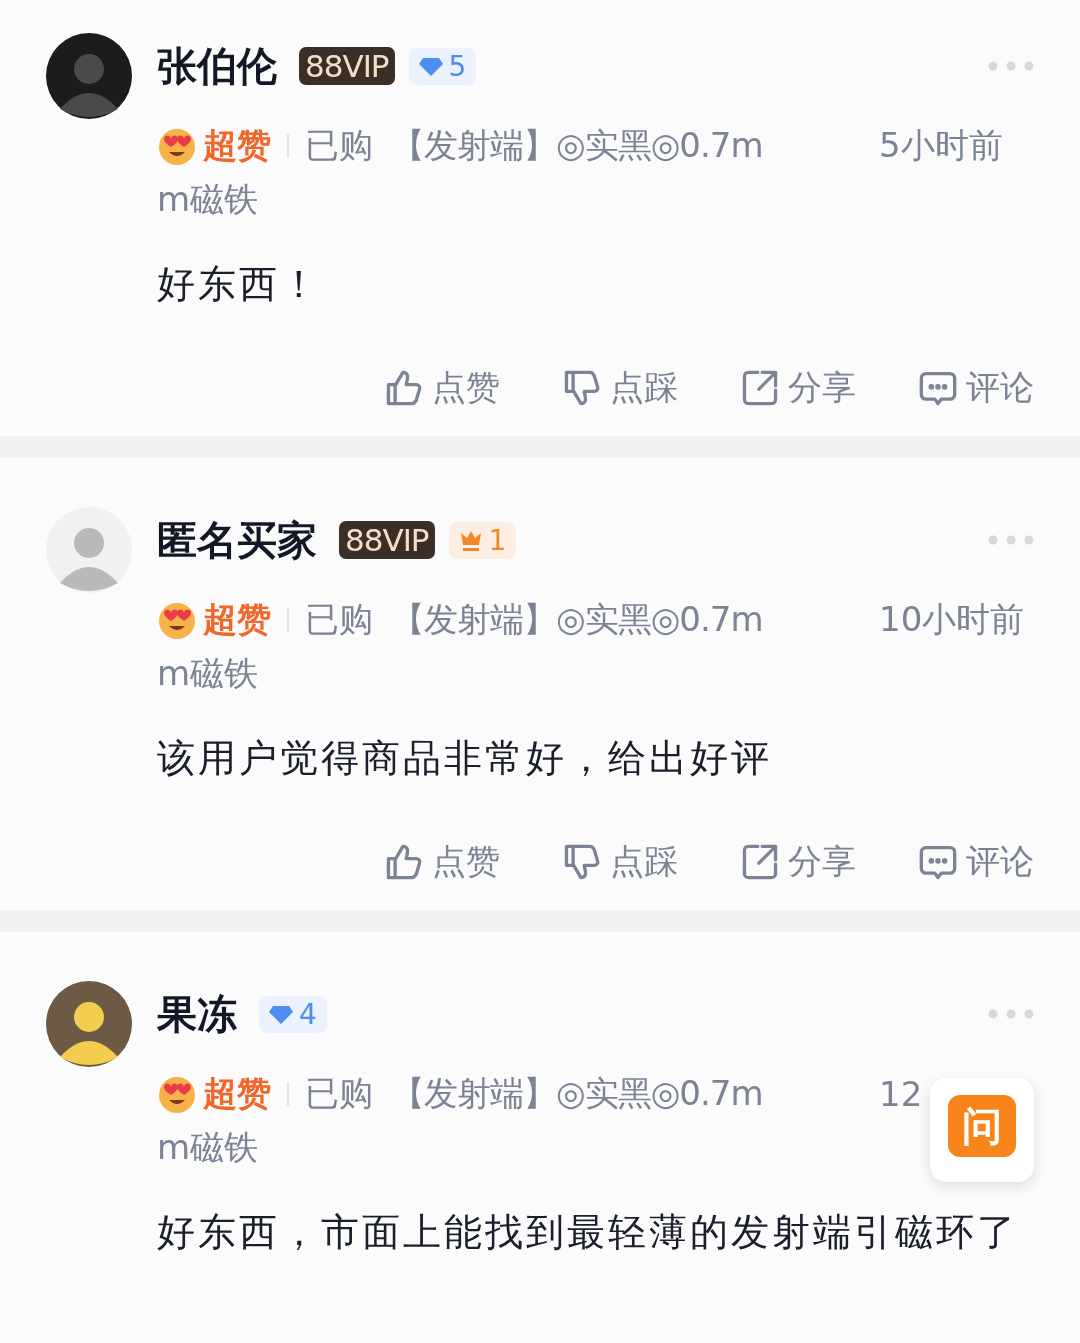  What do you see at coordinates (239, 284) in the screenshot?
I see `review-text: 好东西！` at bounding box center [239, 284].